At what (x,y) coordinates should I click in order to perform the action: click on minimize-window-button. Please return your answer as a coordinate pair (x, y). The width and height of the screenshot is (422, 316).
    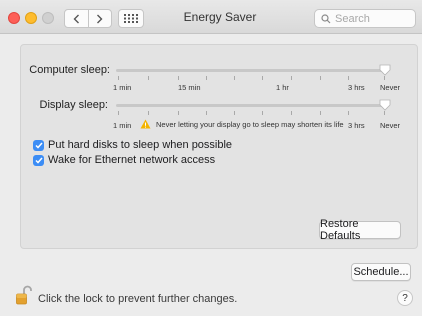
    Looking at the image, I should click on (31, 18).